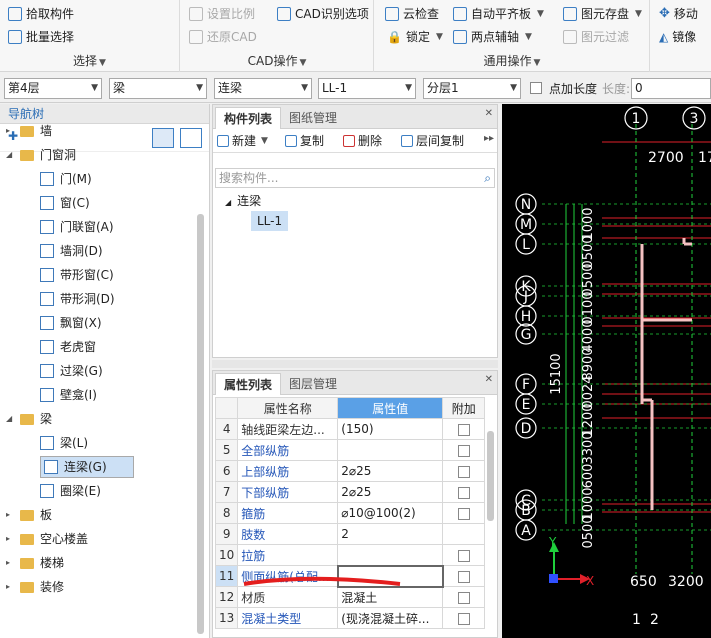  What do you see at coordinates (196, 37) in the screenshot?
I see `restore-icon` at bounding box center [196, 37].